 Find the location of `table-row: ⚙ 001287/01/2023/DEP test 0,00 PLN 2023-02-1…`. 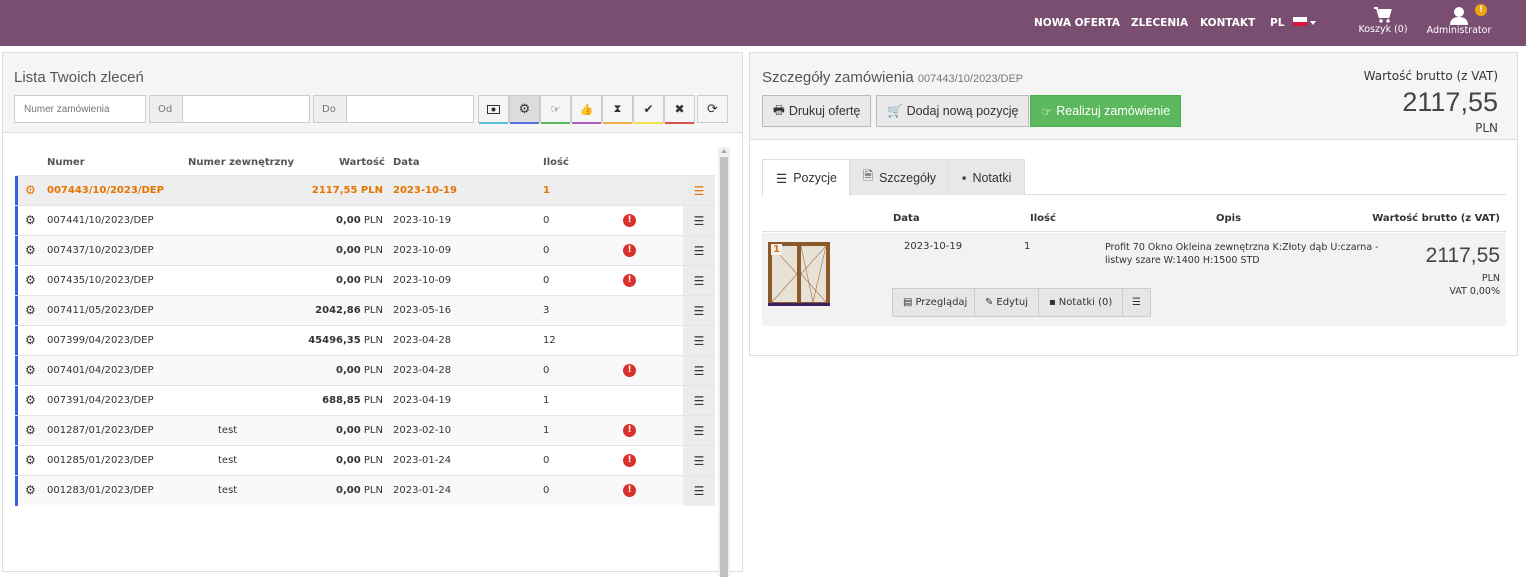

table-row: ⚙ 001287/01/2023/DEP test 0,00 PLN 2023-02-1… is located at coordinates (365, 430).